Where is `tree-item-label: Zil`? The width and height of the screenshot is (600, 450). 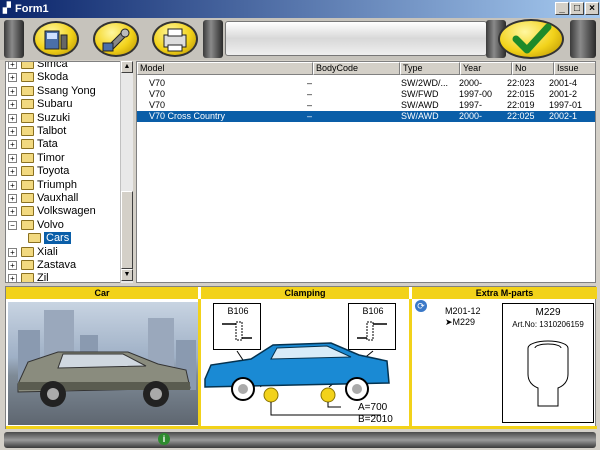
tree-item-label: Zil is located at coordinates (43, 277).